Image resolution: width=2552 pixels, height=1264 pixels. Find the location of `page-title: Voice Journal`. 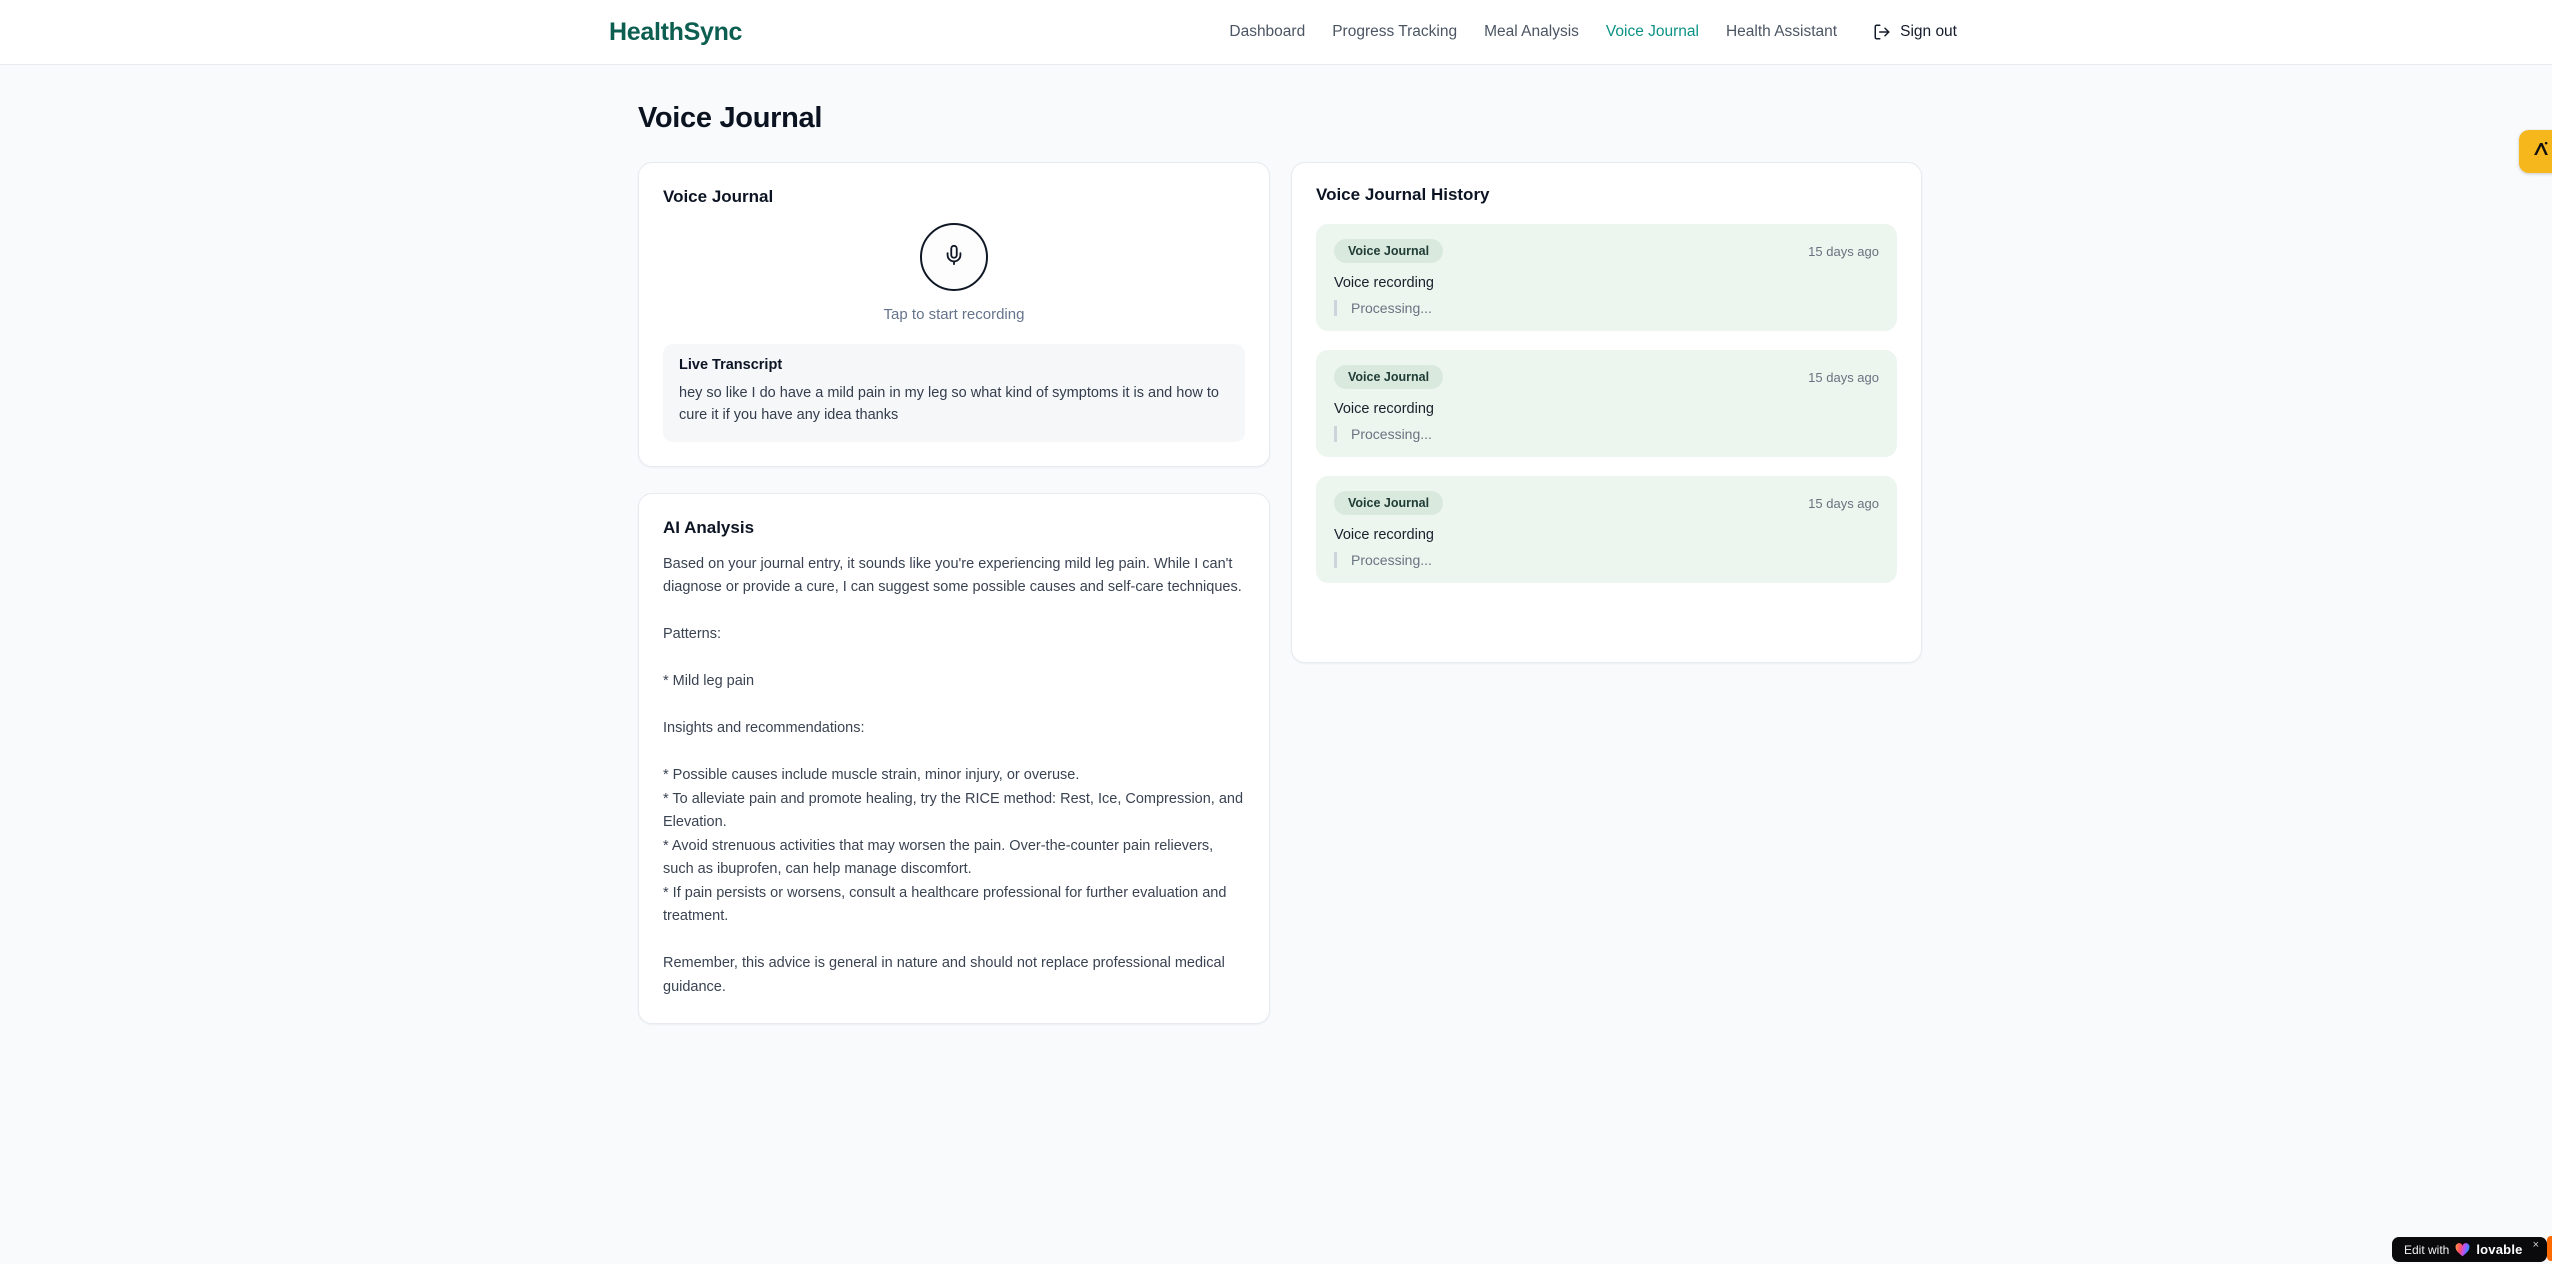

page-title: Voice Journal is located at coordinates (730, 118).